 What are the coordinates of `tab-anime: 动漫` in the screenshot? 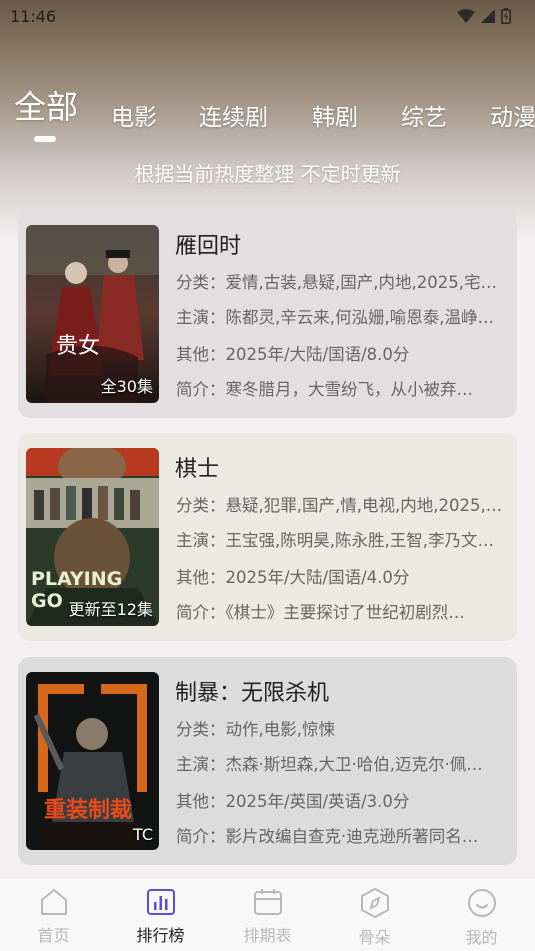 It's located at (512, 115).